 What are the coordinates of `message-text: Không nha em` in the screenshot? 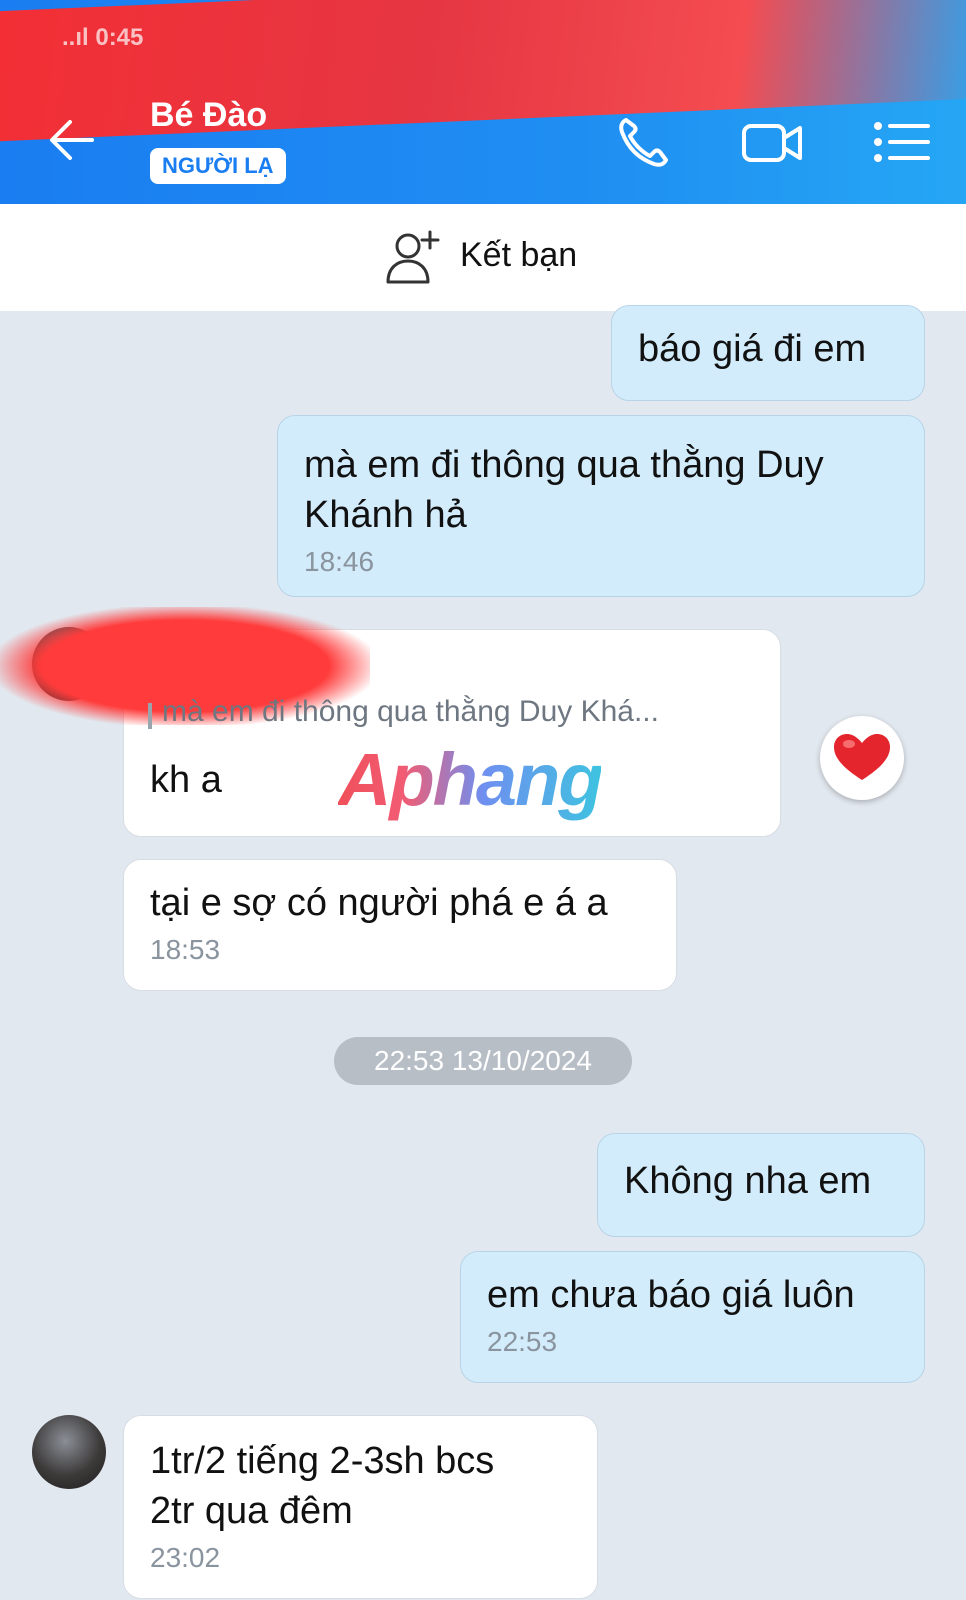 It's located at (748, 1181).